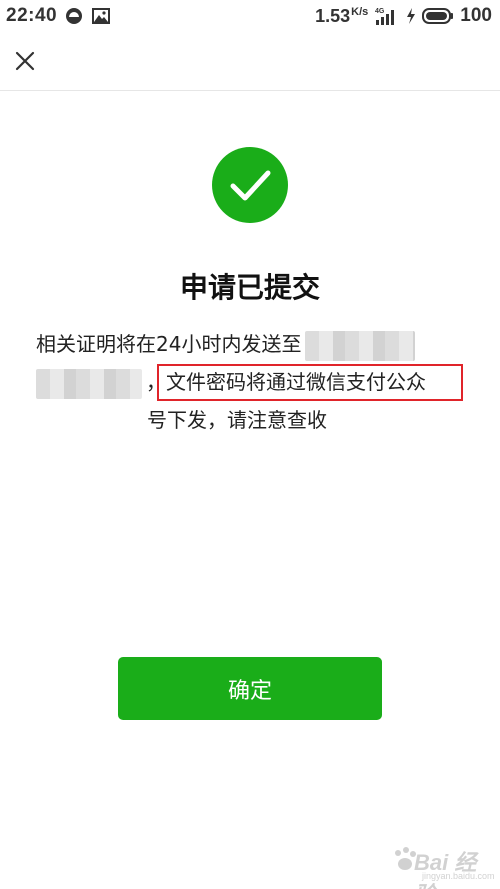 The image size is (500, 889). I want to click on close-icon, so click(25, 61).